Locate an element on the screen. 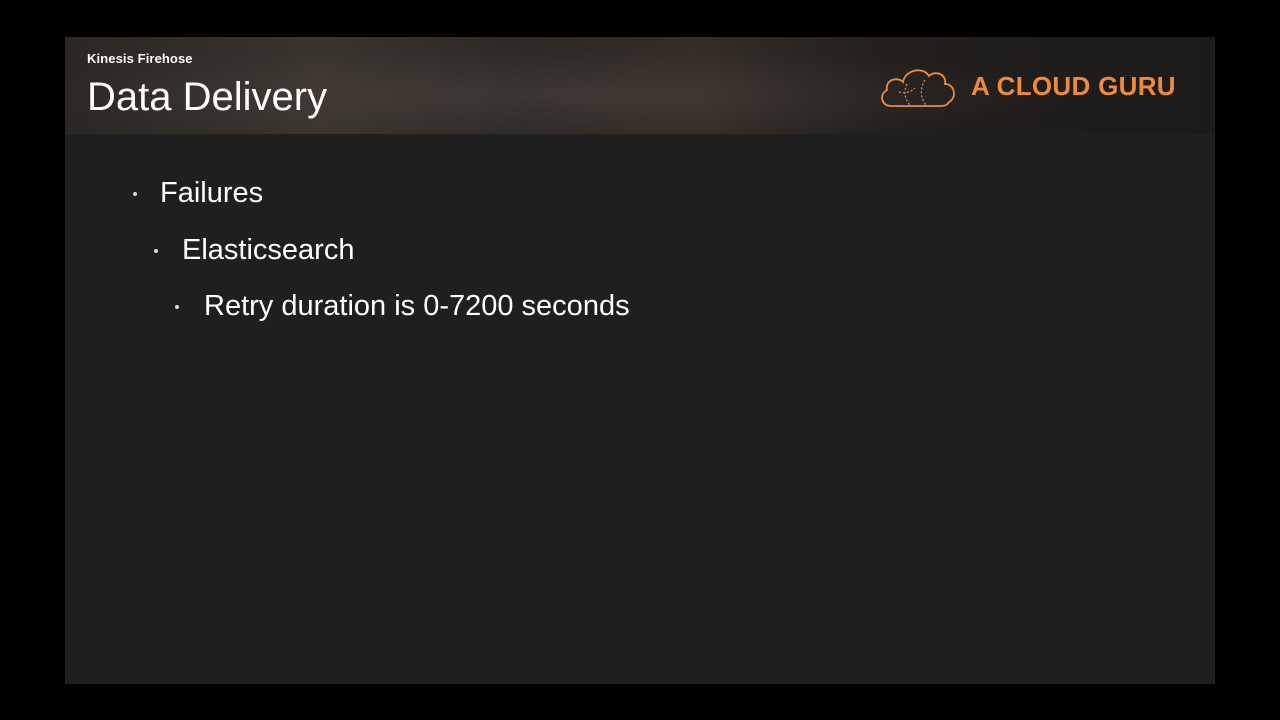  cloud-icon is located at coordinates (918, 86).